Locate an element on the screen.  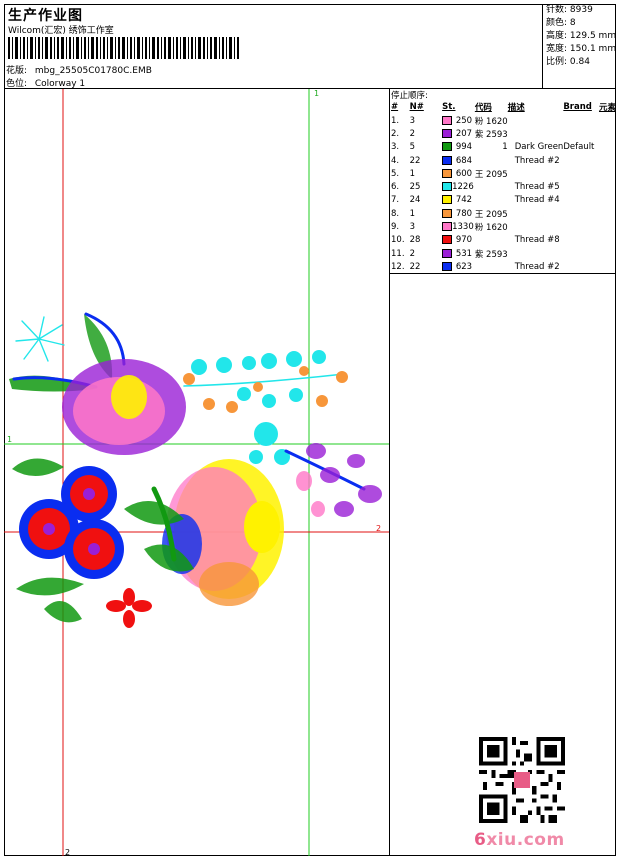
cell-description: Dark Green is located at coordinates (539, 147).